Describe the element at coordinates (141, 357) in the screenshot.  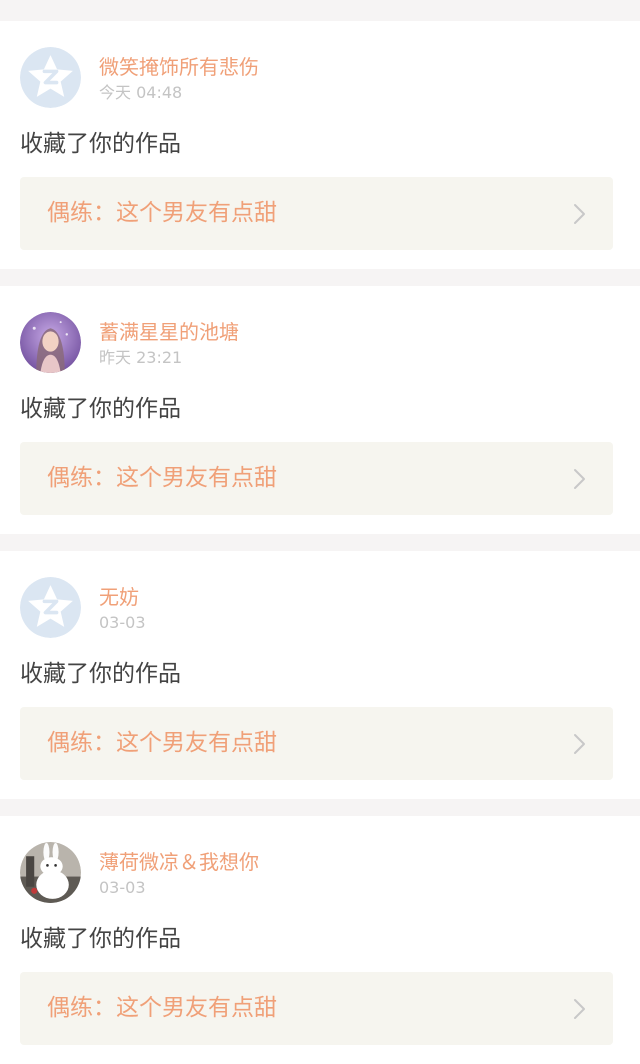
I see `timestamp: 昨天 23:21` at that location.